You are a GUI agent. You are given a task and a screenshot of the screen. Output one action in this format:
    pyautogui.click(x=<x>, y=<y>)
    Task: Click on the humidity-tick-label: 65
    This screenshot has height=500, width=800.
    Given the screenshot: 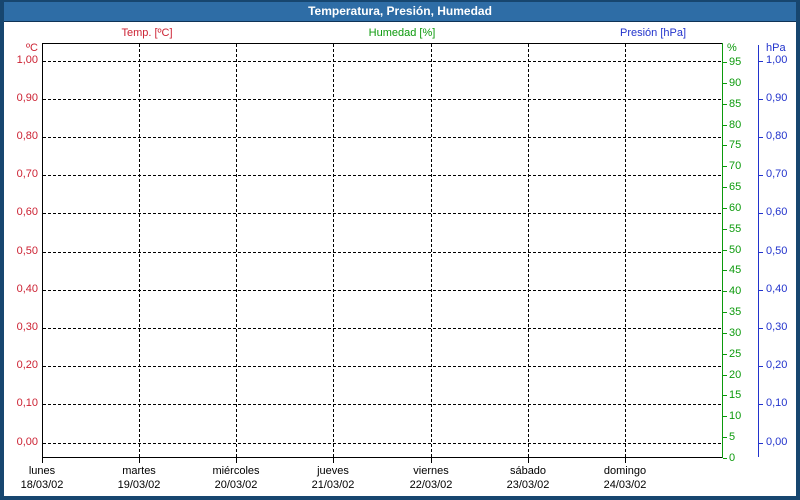 What is the action you would take?
    pyautogui.click(x=735, y=187)
    